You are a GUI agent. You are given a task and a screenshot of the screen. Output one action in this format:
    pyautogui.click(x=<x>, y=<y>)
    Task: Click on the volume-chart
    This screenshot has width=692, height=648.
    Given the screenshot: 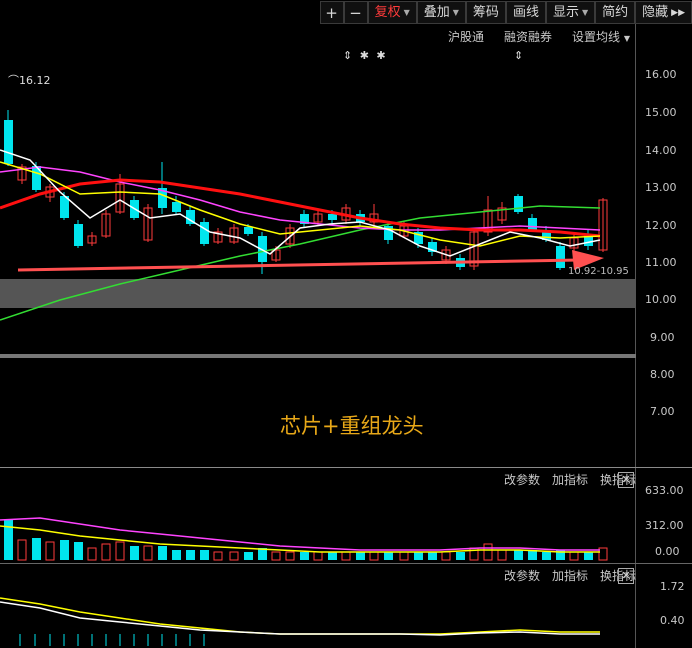 What is the action you would take?
    pyautogui.click(x=318, y=530)
    